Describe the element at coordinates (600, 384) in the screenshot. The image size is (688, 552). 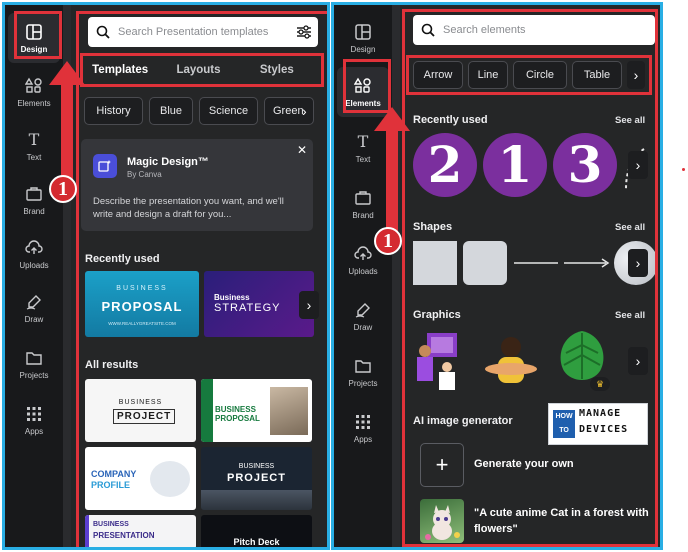
I see `crown-badge-icon: ♛` at that location.